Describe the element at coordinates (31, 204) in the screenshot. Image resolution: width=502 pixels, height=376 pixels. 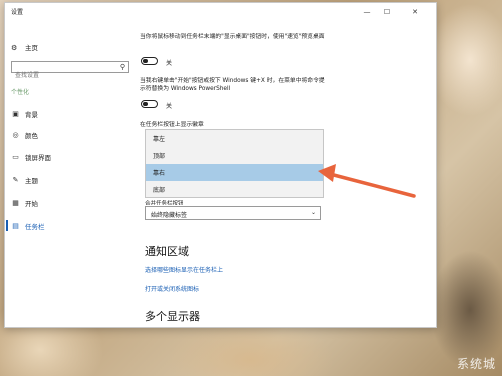
I see `sidebar-item-label: 开始` at that location.